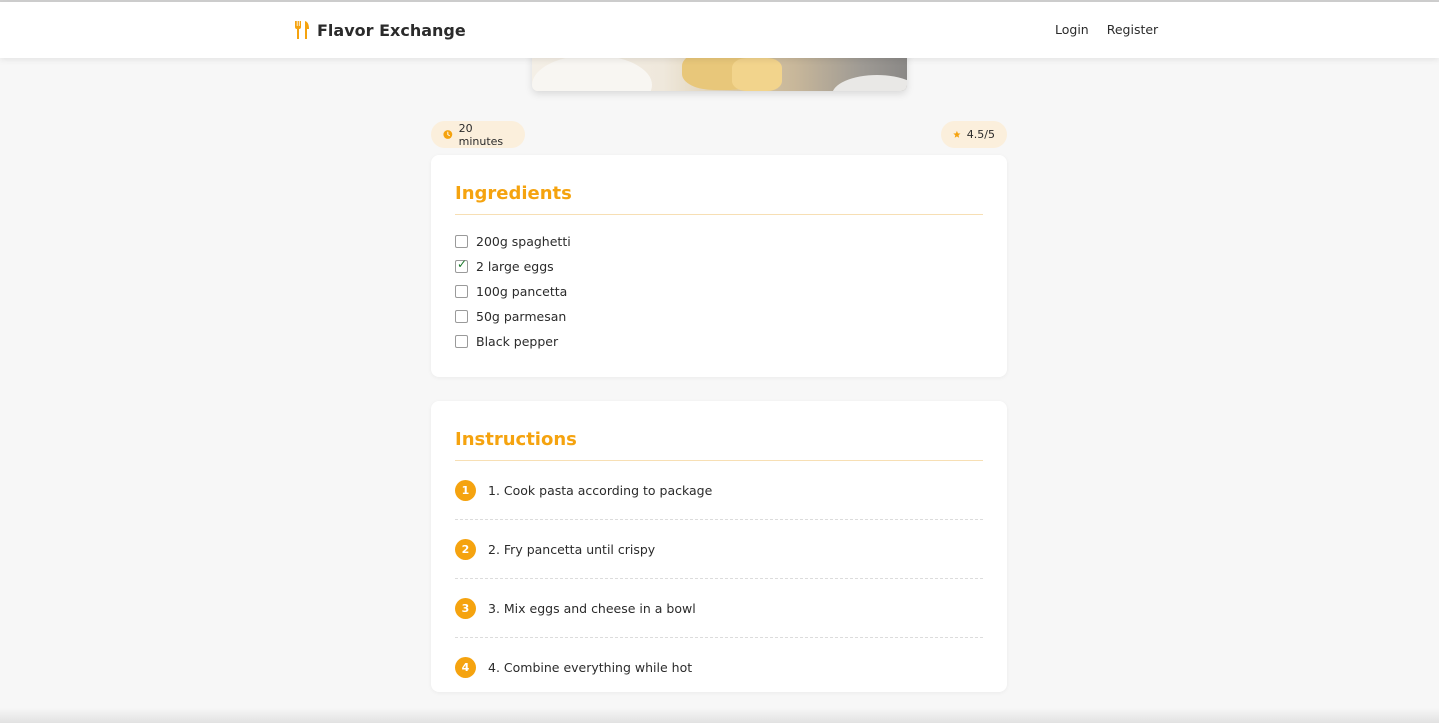  I want to click on login-link: Login, so click(1072, 29).